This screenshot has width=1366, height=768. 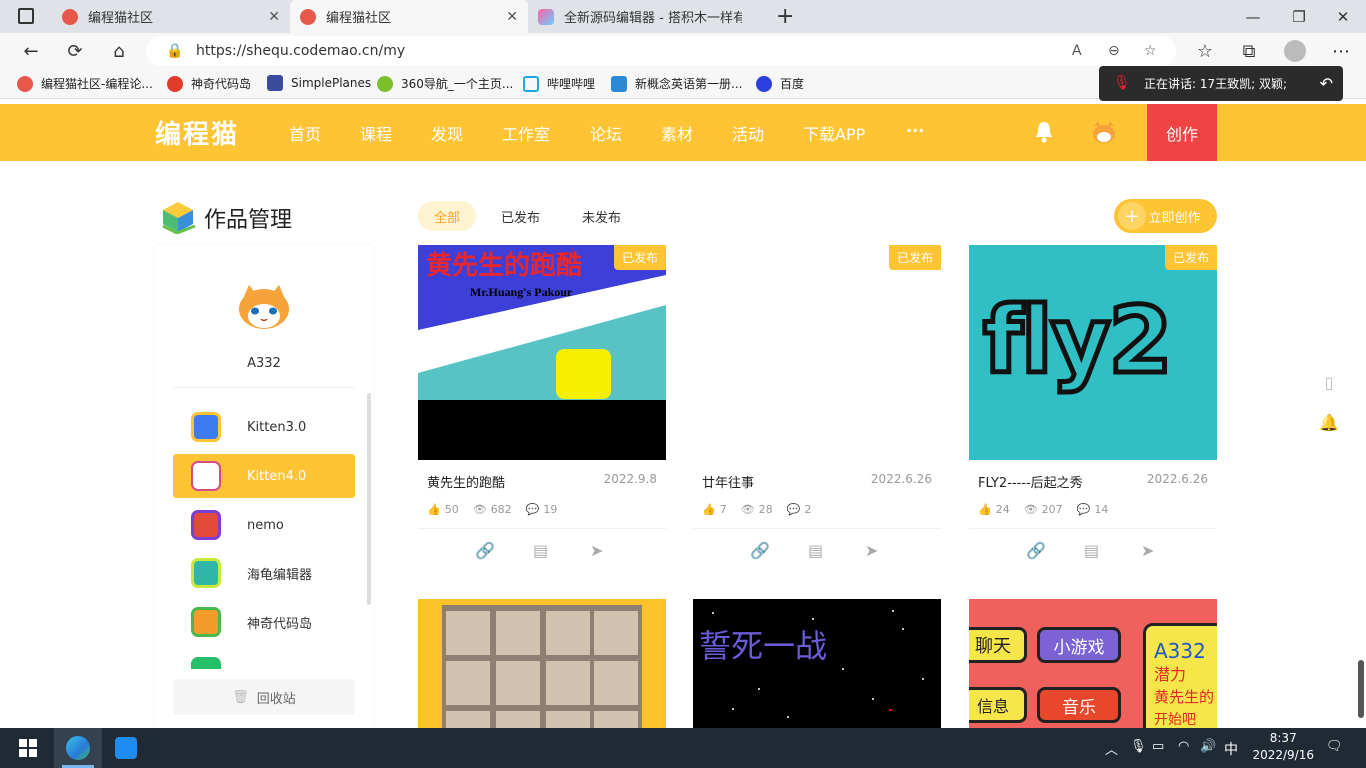 I want to click on sidebar-item-codeisland: 神奇代码岛, so click(x=264, y=622).